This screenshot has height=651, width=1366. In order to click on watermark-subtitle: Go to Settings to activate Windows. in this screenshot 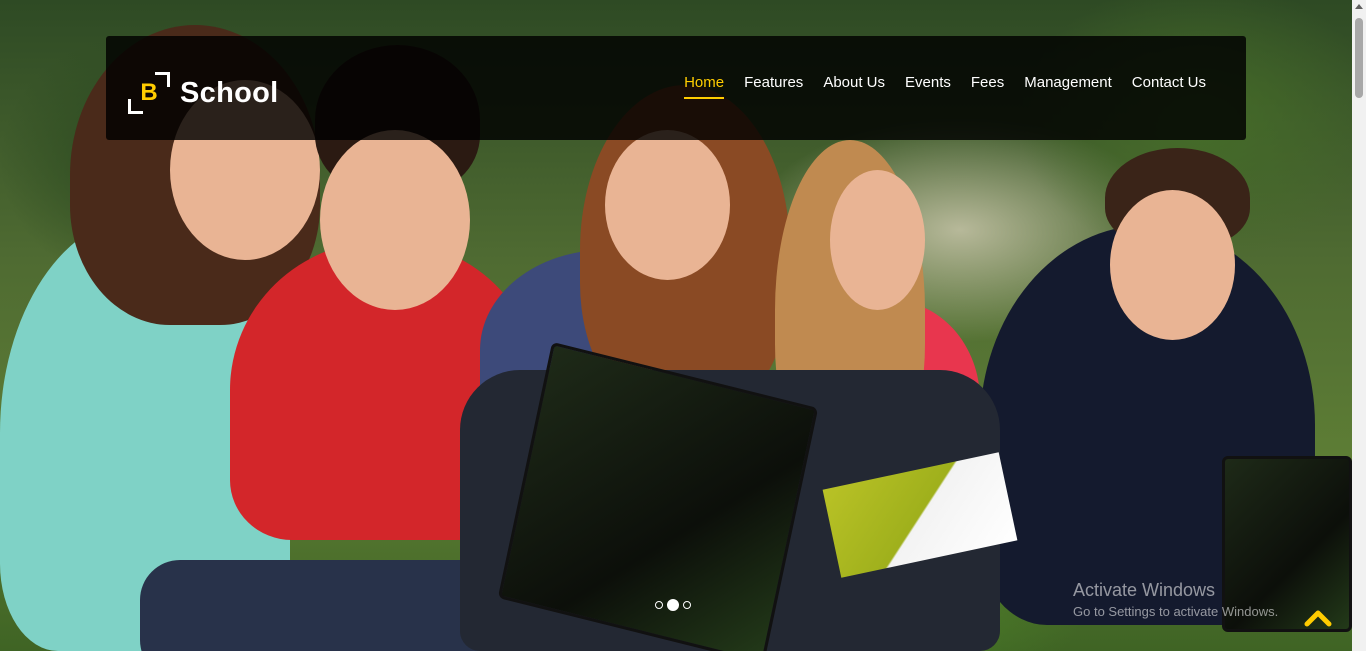, I will do `click(1176, 611)`.